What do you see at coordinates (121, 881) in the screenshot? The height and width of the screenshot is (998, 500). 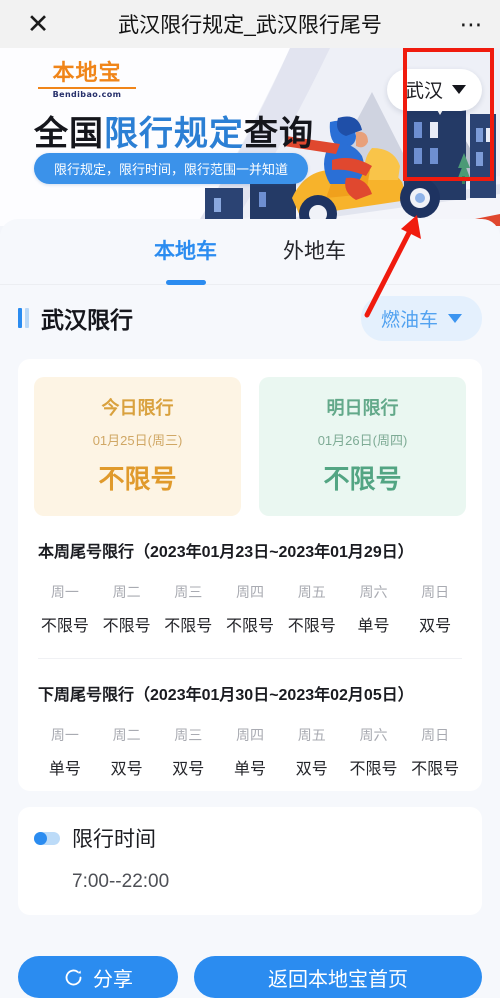 I see `restriction-time-value: 7:00--22:00` at bounding box center [121, 881].